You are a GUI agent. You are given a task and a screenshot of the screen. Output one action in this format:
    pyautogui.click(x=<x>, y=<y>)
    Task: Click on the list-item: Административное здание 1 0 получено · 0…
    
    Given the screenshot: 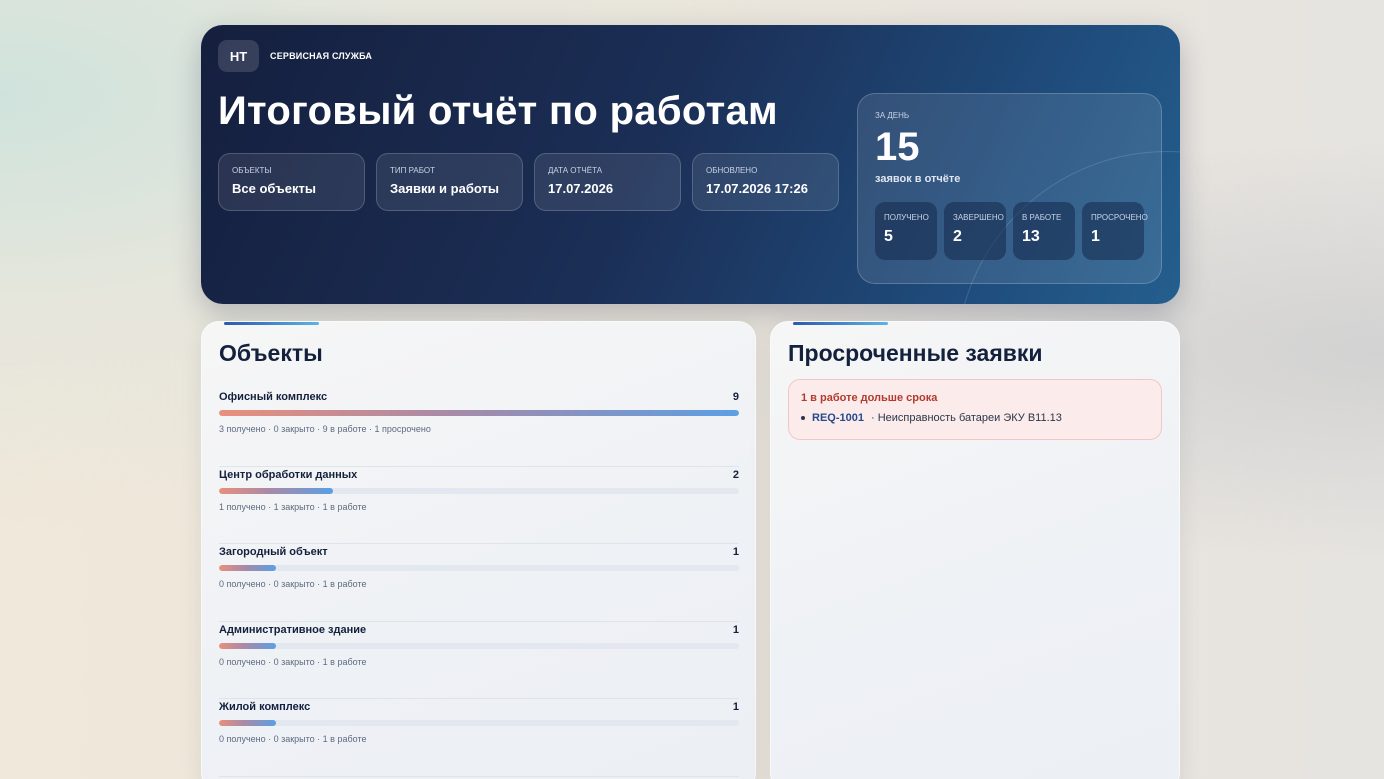 What is the action you would take?
    pyautogui.click(x=479, y=660)
    